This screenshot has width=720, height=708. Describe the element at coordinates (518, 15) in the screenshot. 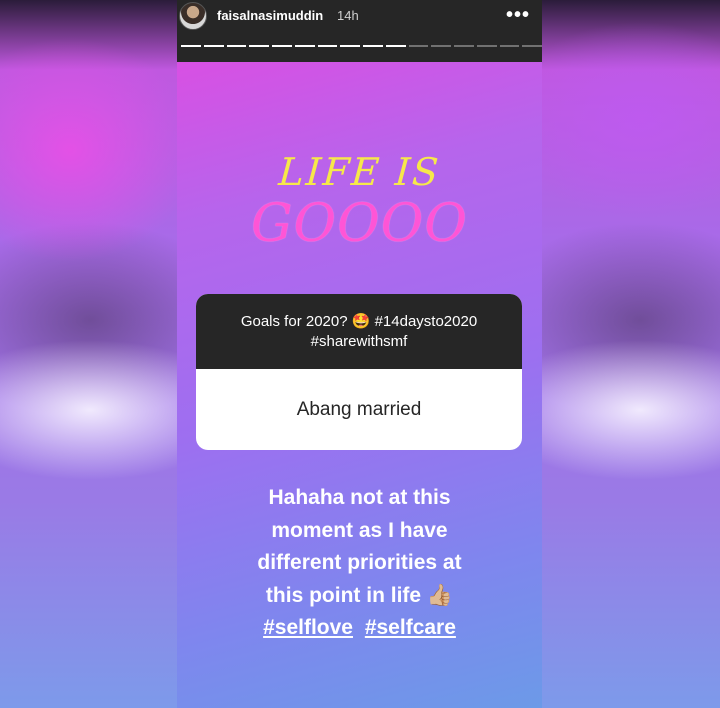

I see `more-horizontal-icon: •••` at that location.